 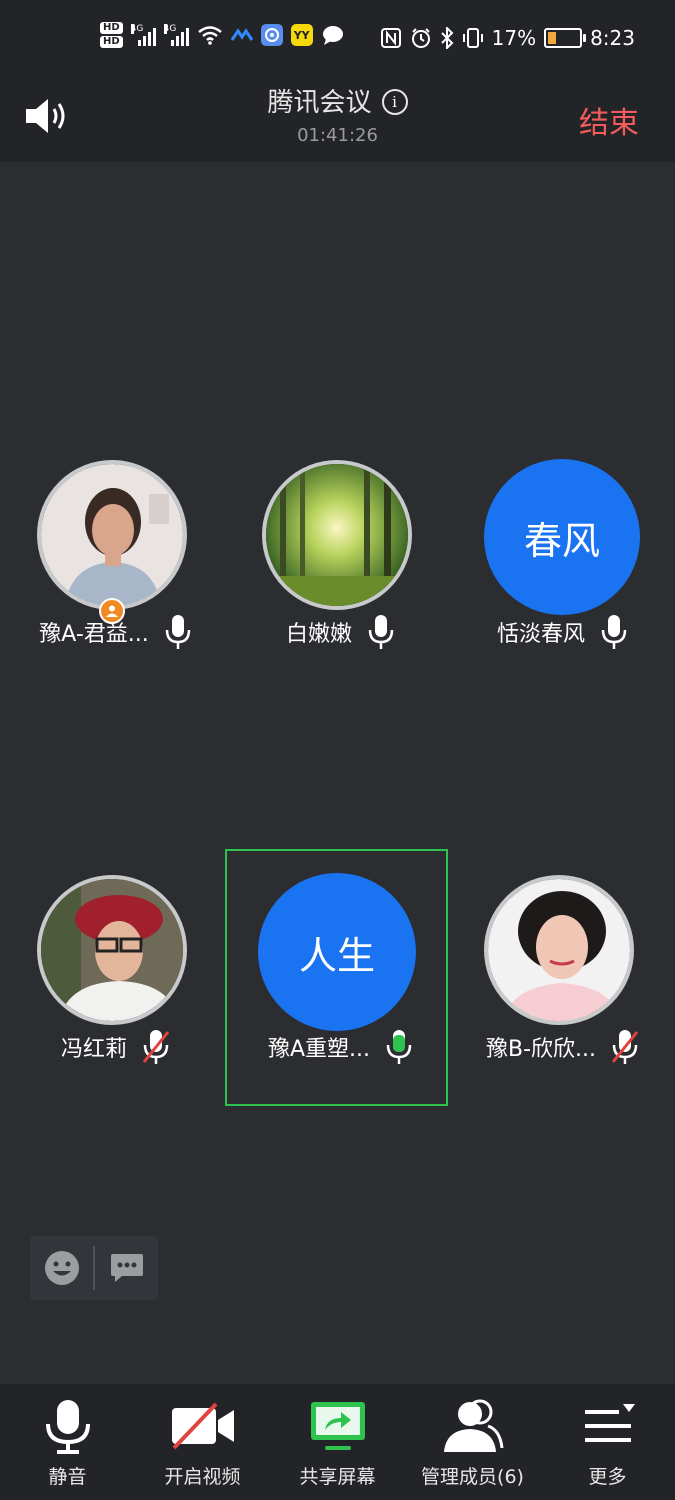 What do you see at coordinates (170, 29) in the screenshot?
I see `network-type-2: 4G` at bounding box center [170, 29].